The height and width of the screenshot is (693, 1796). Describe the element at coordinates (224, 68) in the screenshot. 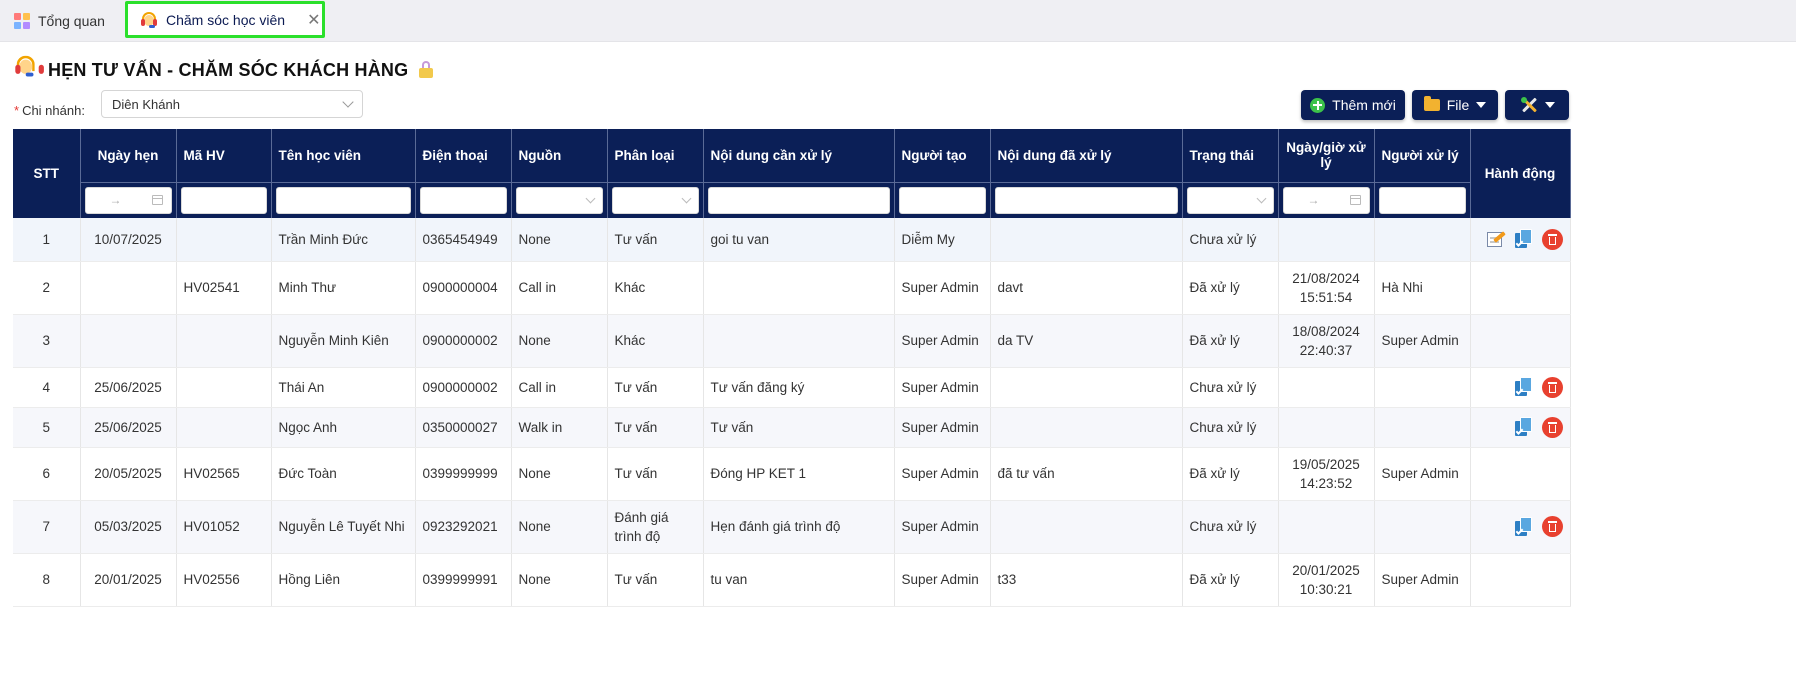

I see `page-title-row: HẸN TƯ VẤN - CHĂM SÓC KHÁCH HÀNG` at that location.